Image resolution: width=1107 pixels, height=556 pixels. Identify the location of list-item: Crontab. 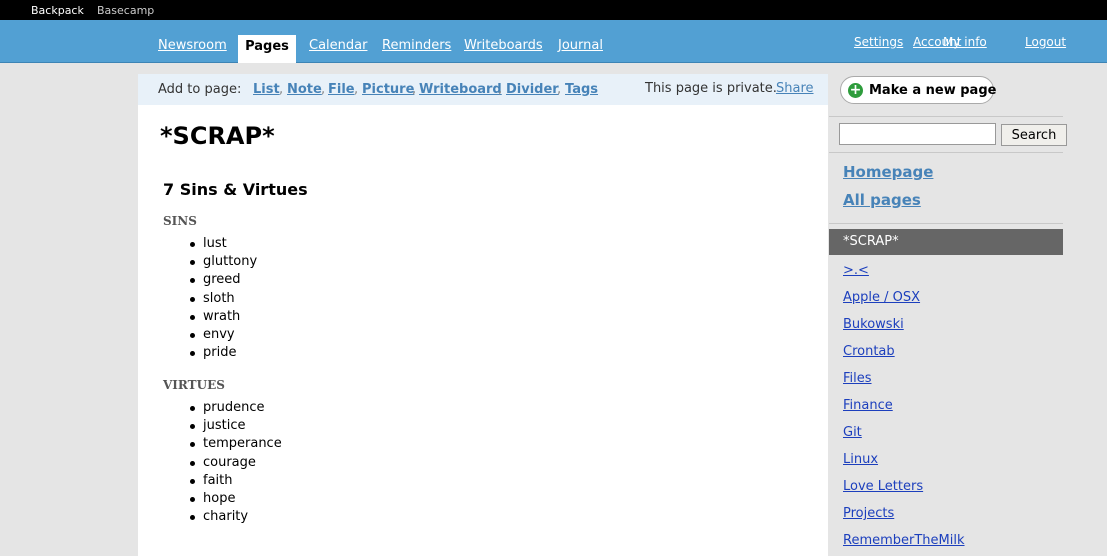
(904, 351).